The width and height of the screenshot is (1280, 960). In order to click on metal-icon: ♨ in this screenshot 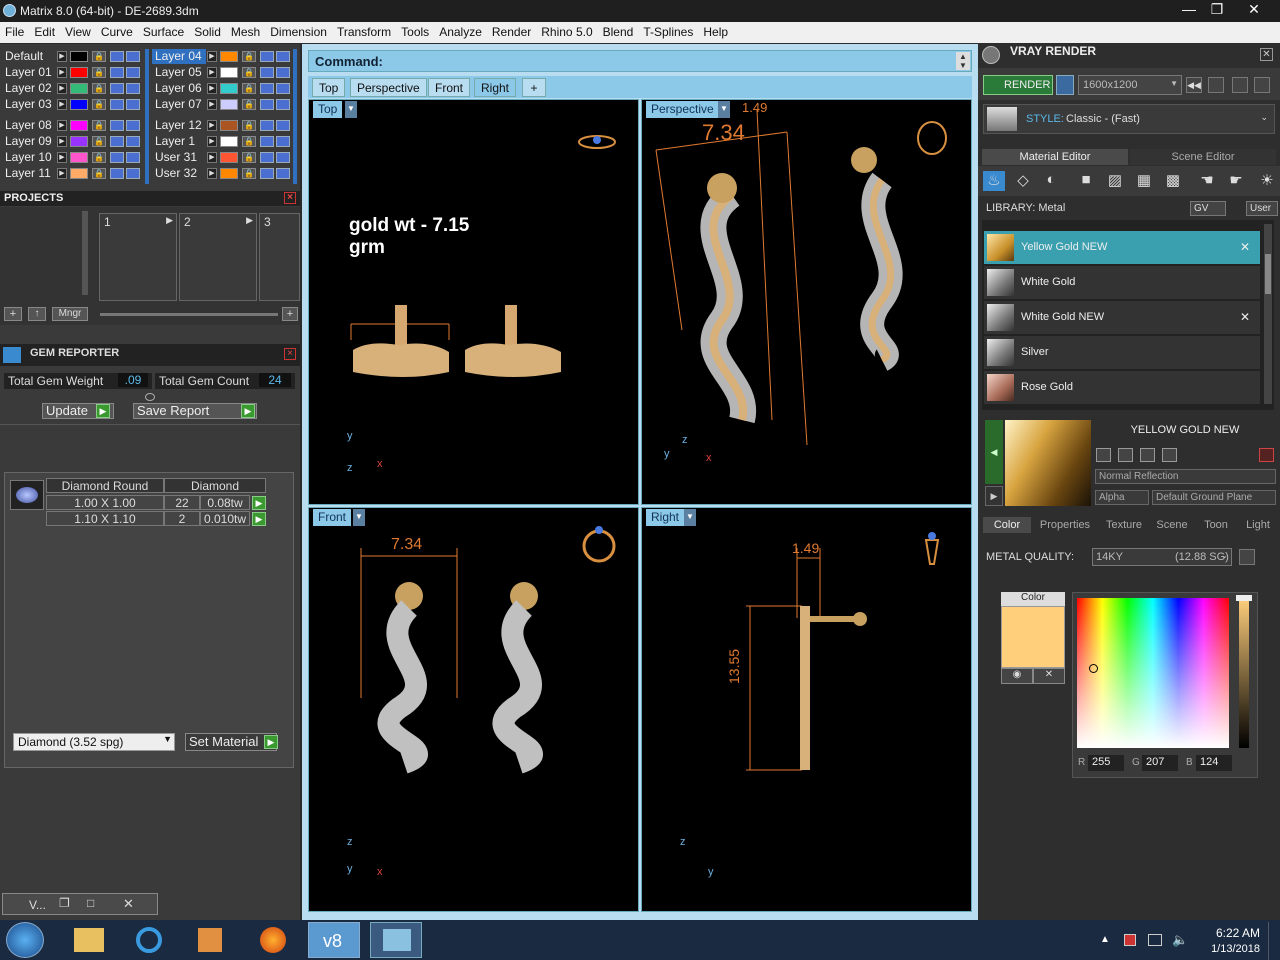, I will do `click(994, 181)`.